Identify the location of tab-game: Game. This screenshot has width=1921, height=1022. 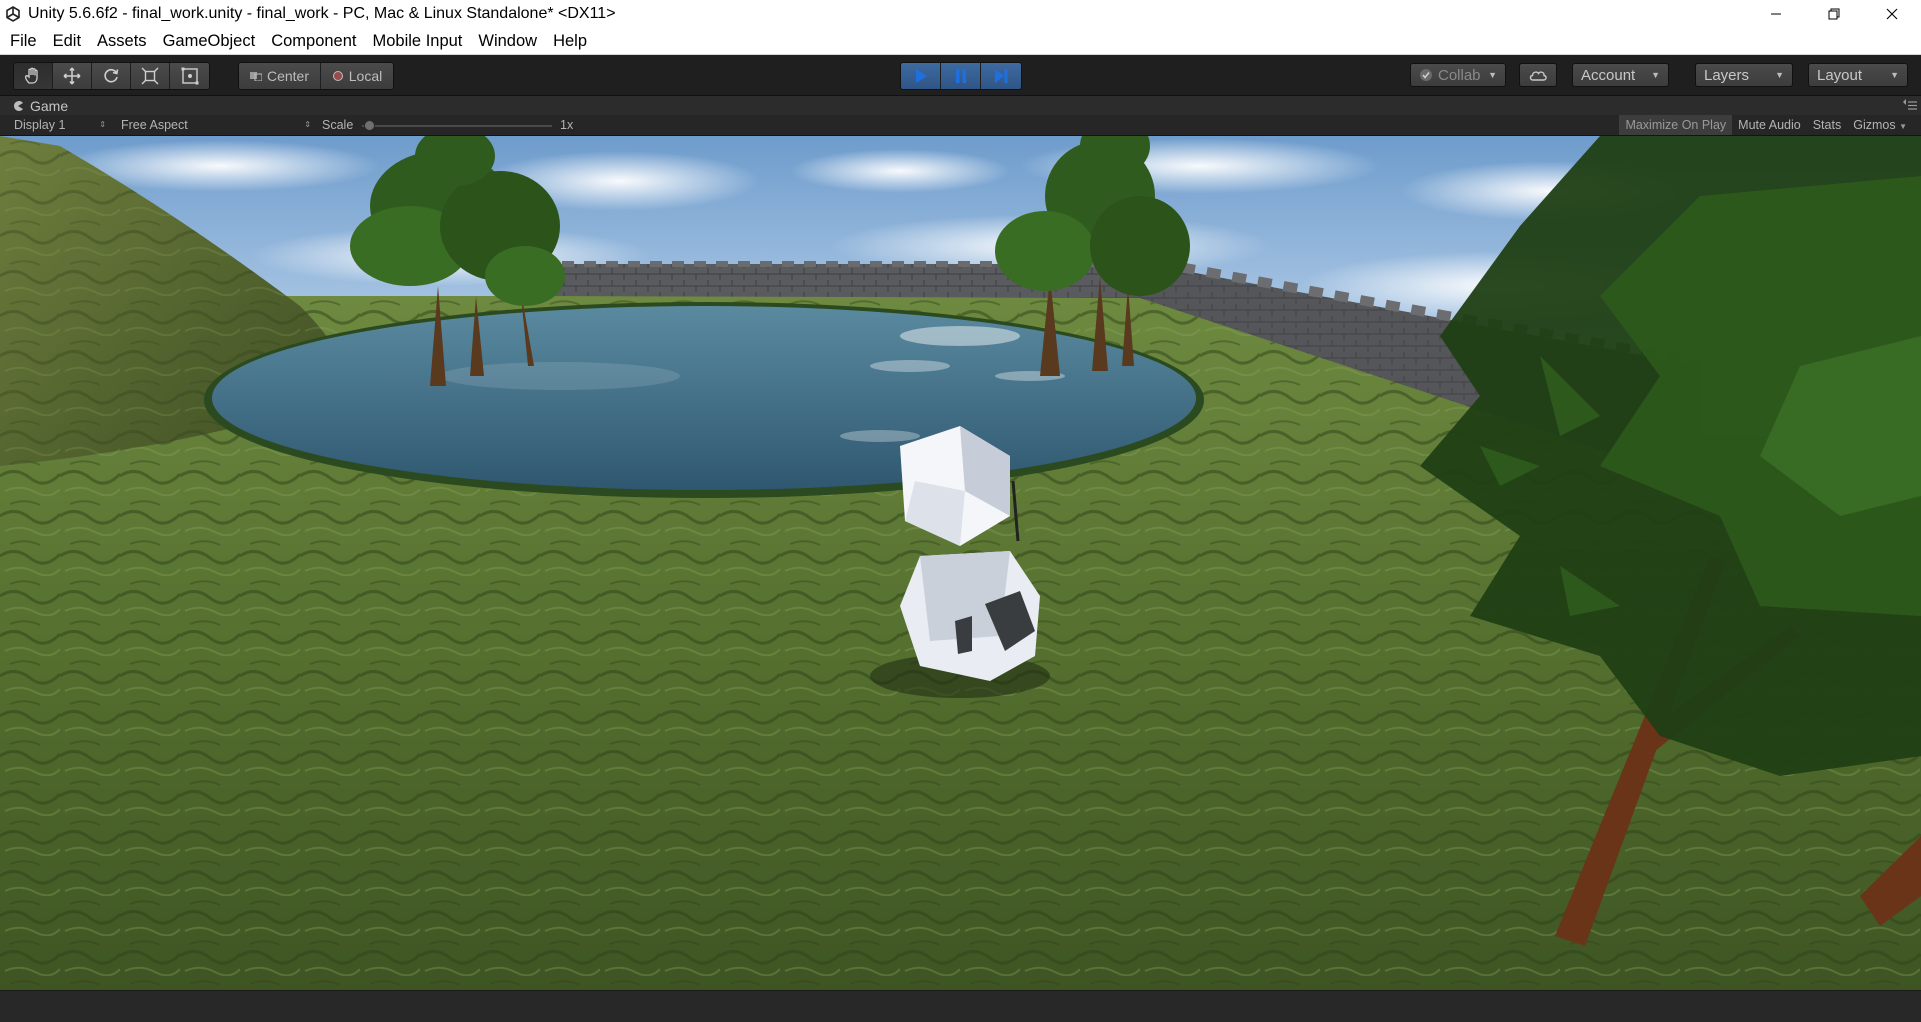
(37, 105).